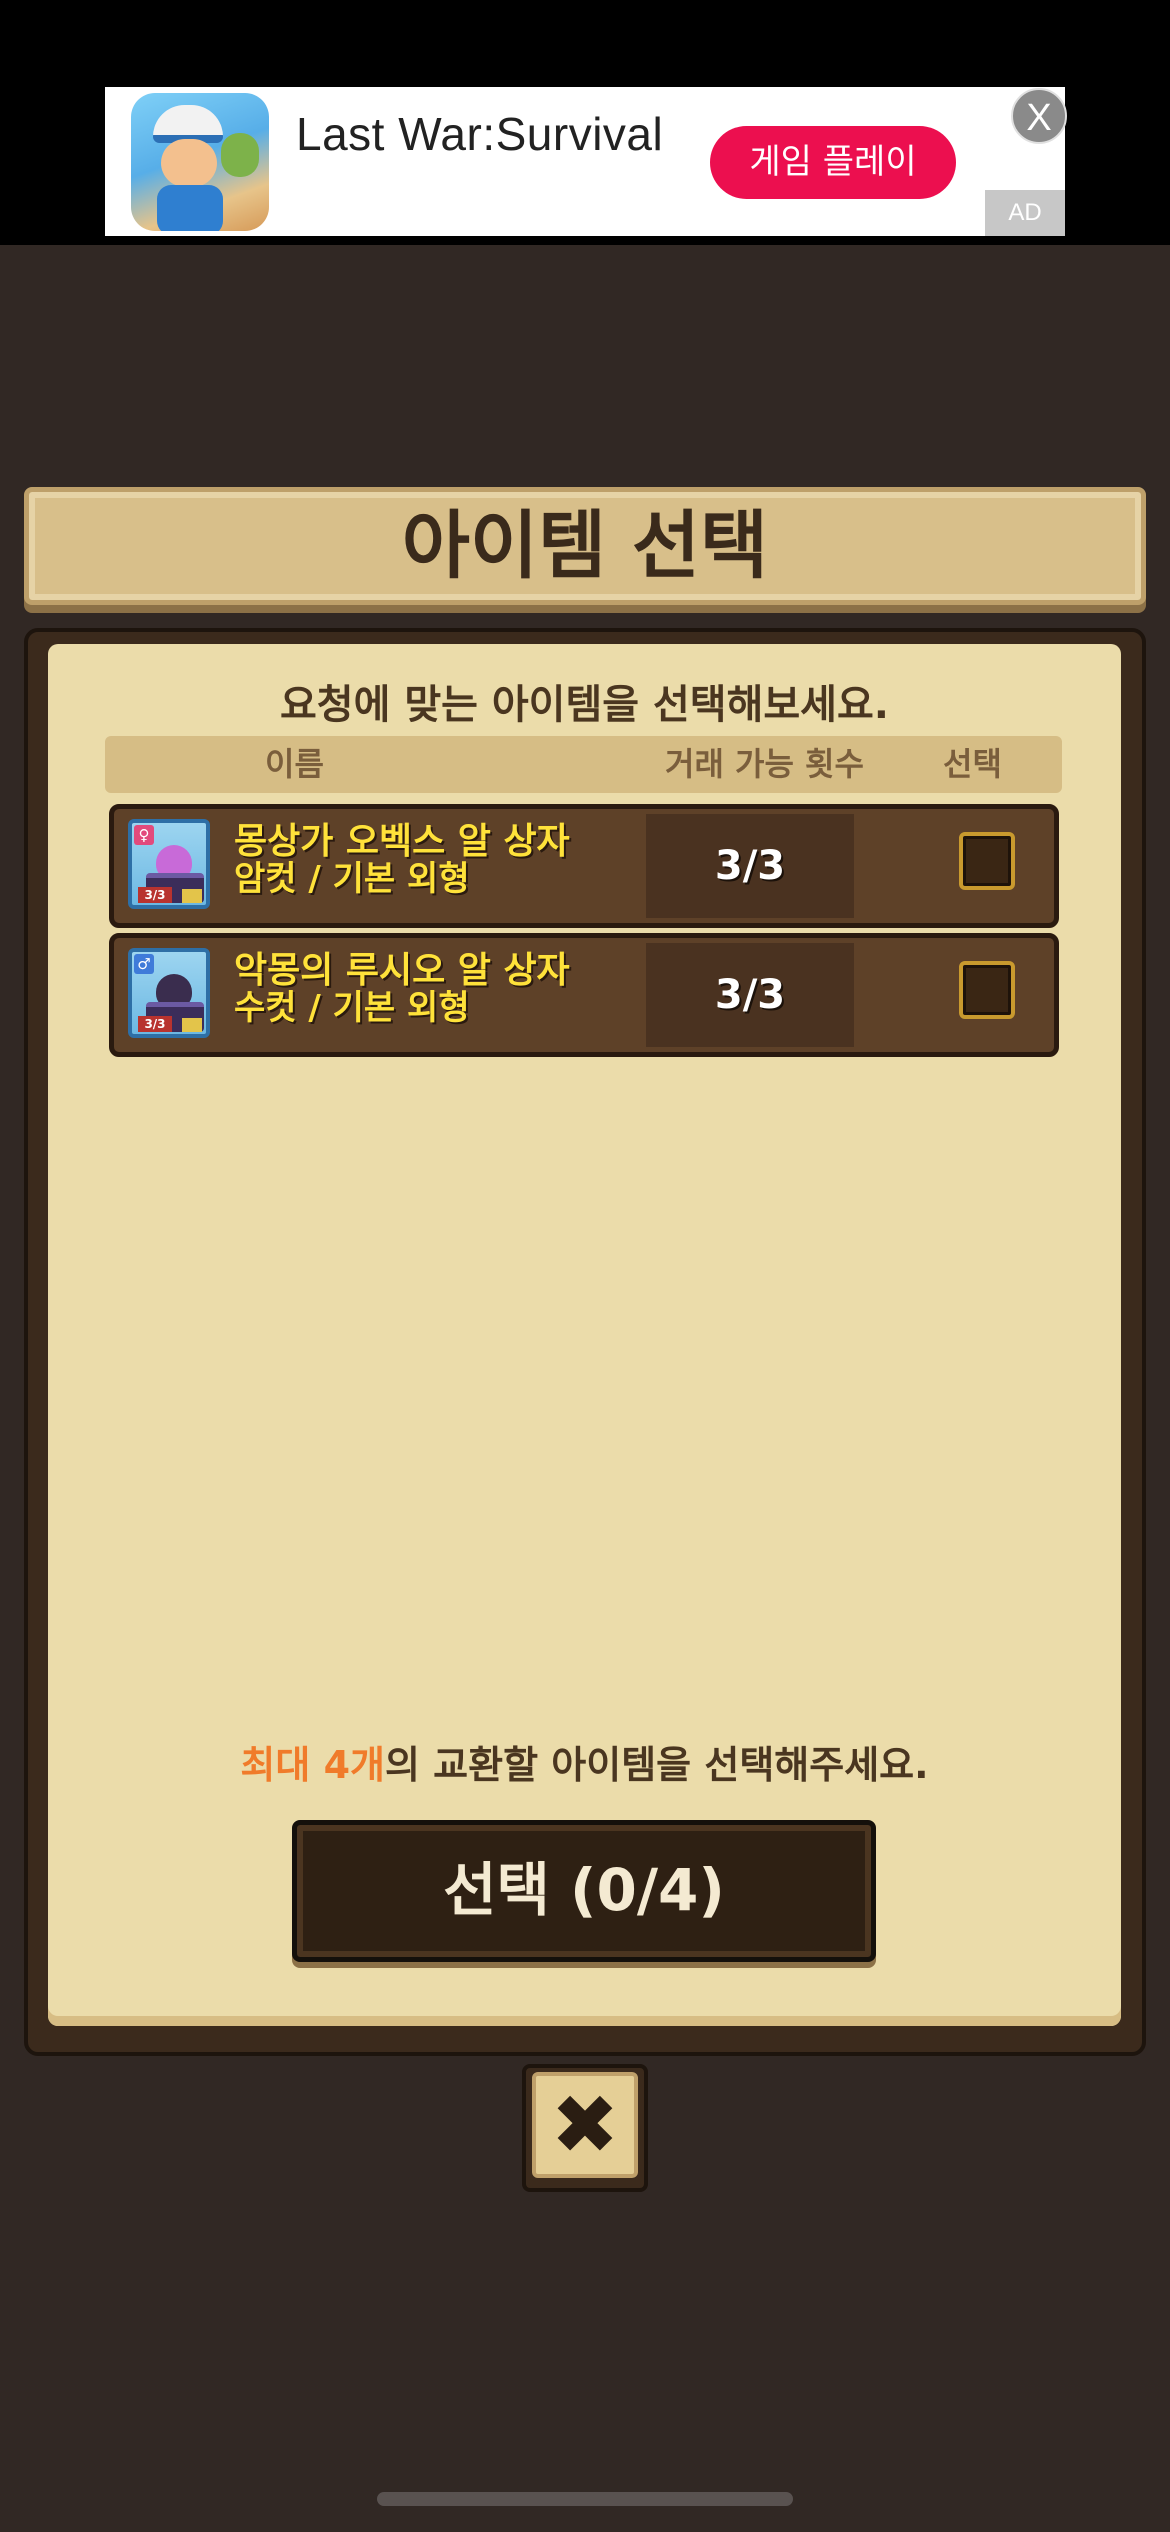 Image resolution: width=1170 pixels, height=2532 pixels. Describe the element at coordinates (584, 995) in the screenshot. I see `item-row: ♂ 3/3 악몽의 루시오 알 상자 수컷 / 기본 외형 3/3` at that location.